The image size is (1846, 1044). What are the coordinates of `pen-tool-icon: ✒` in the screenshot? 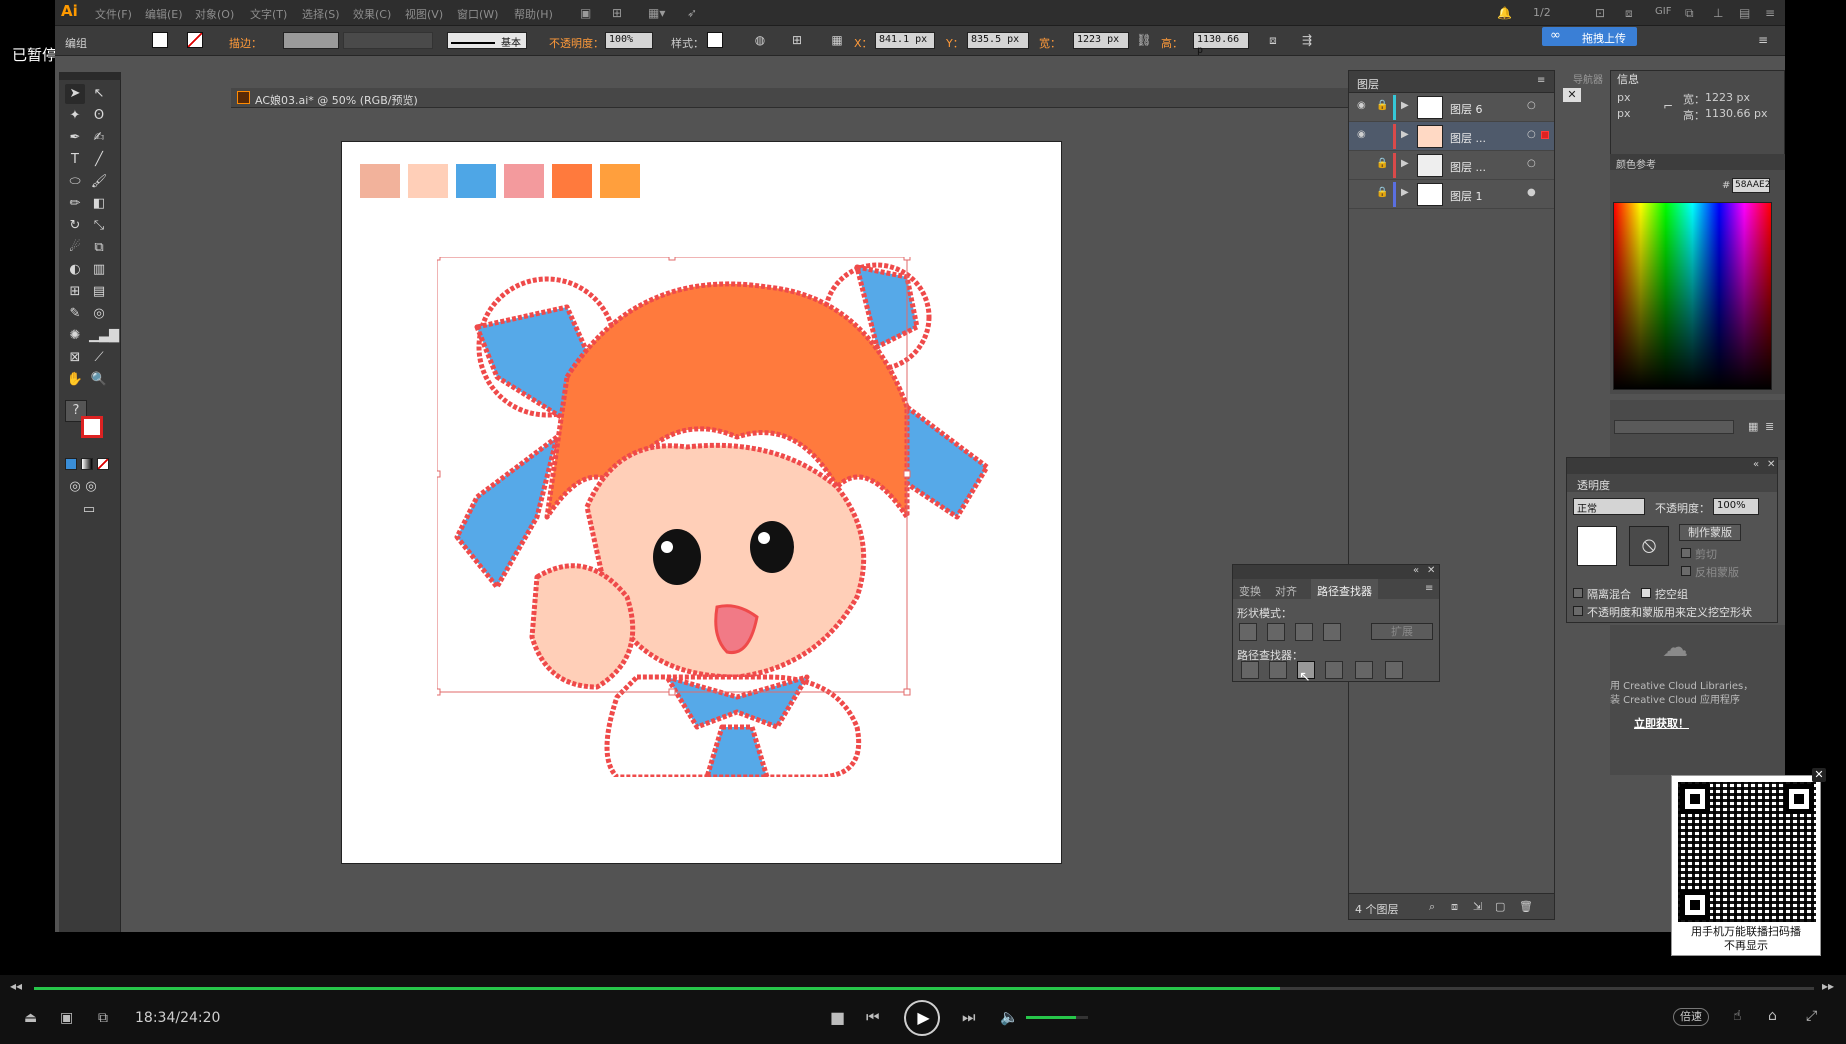 It's located at (75, 138).